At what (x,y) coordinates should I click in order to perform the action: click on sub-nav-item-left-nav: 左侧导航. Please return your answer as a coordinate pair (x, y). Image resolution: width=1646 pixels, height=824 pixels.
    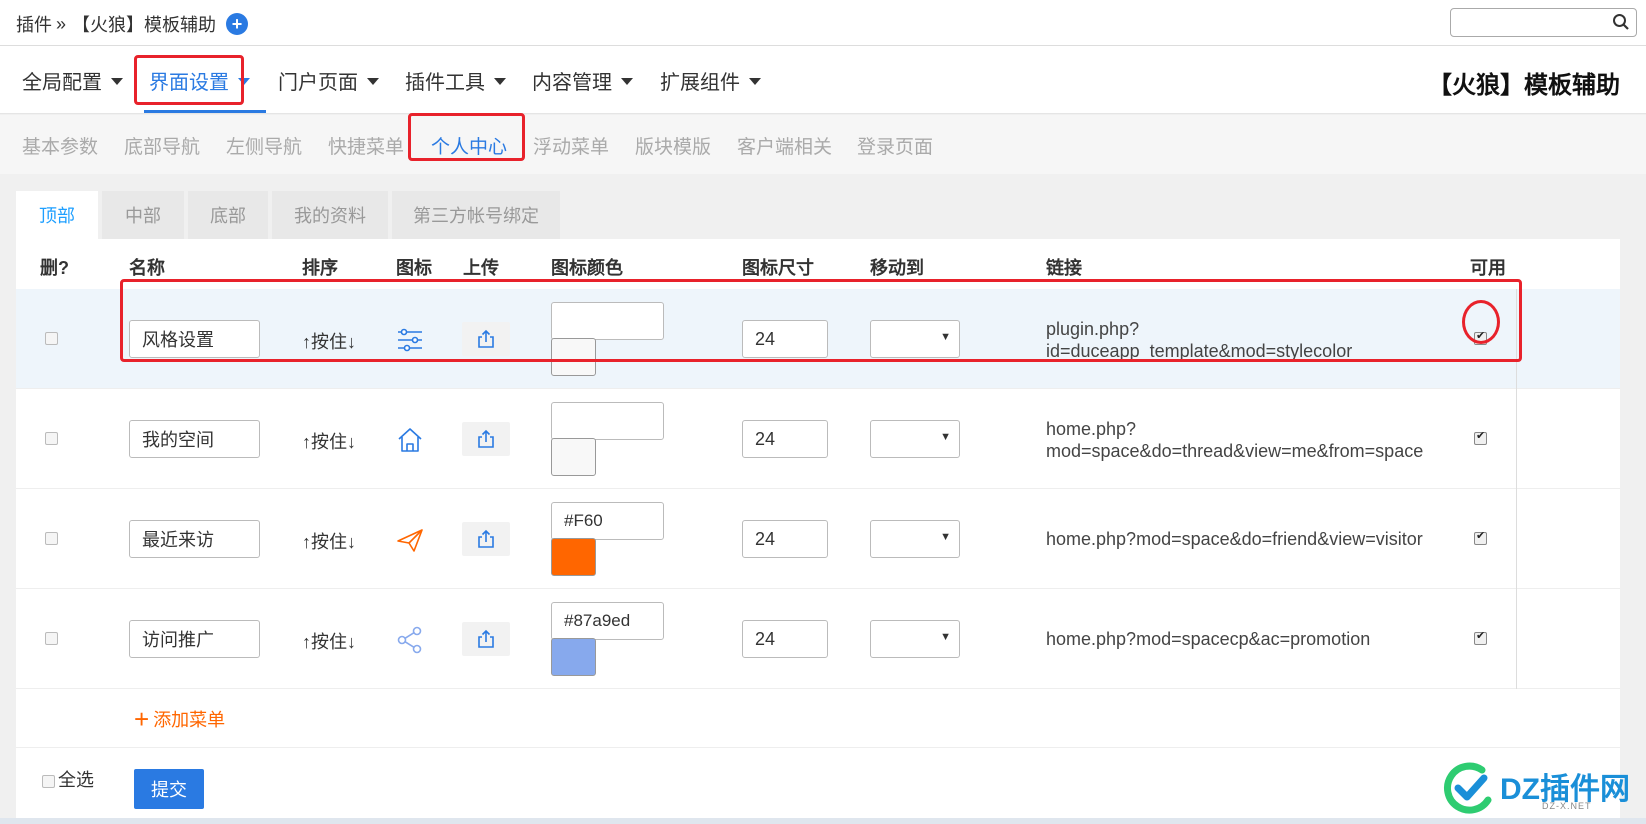
    Looking at the image, I should click on (264, 145).